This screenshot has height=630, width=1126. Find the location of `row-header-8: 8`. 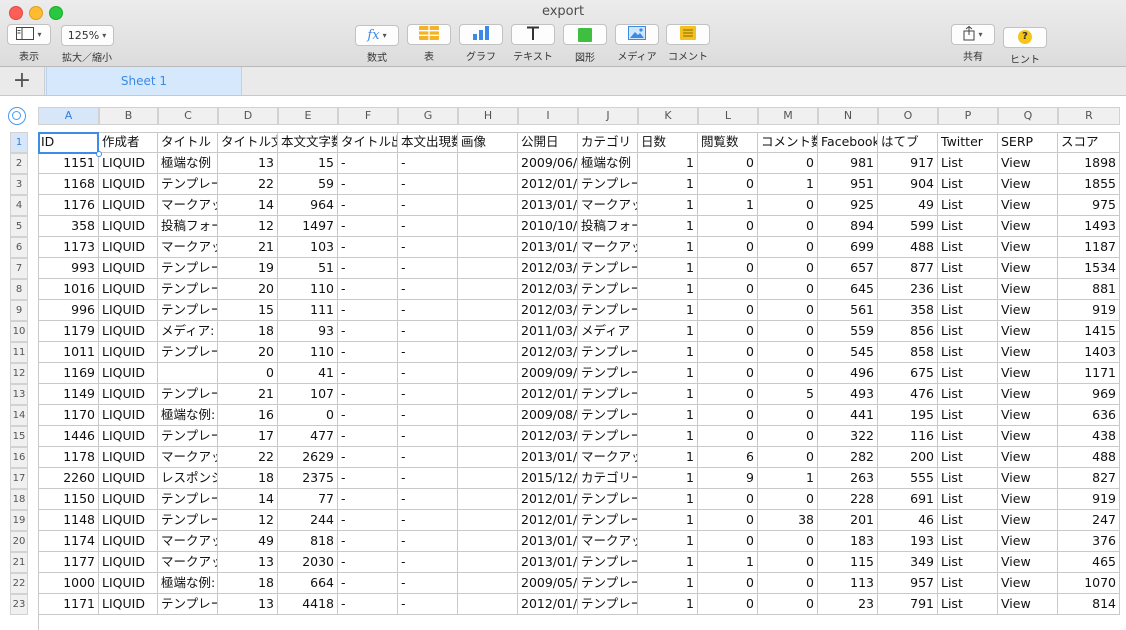

row-header-8: 8 is located at coordinates (19, 289).